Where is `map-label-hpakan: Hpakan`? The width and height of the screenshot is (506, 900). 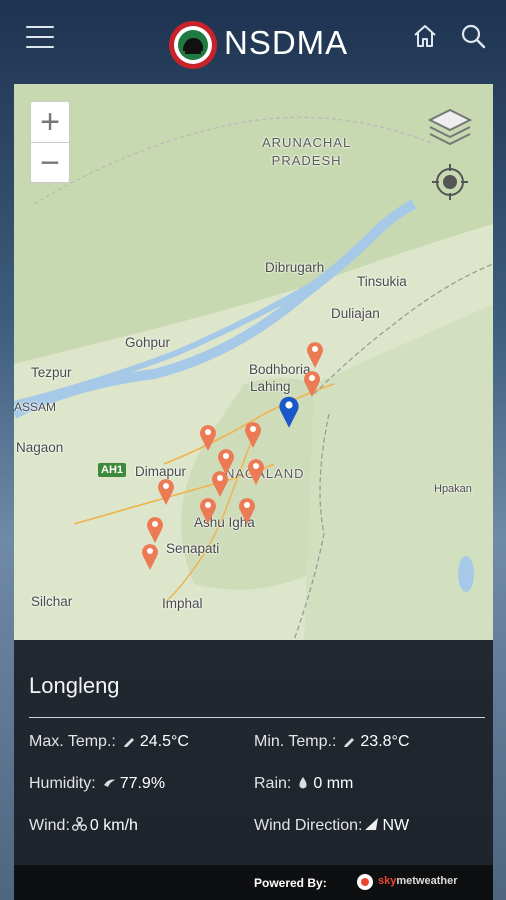
map-label-hpakan: Hpakan is located at coordinates (453, 489).